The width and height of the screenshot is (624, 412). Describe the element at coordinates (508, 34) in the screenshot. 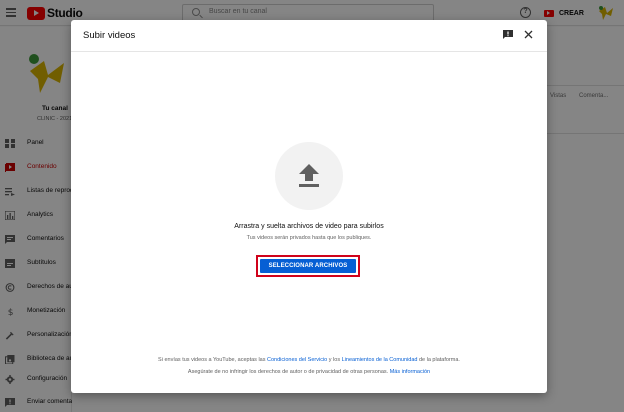

I see `feedback-icon` at that location.